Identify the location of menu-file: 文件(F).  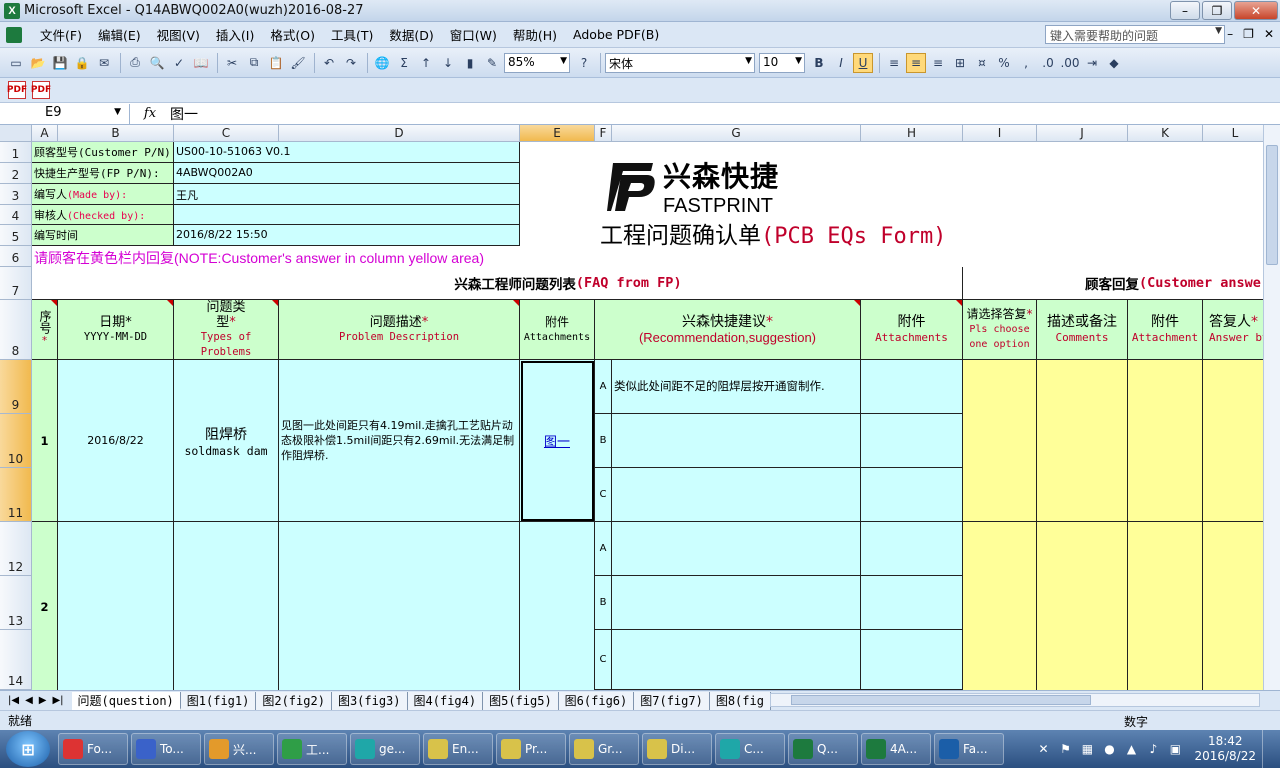
(61, 34).